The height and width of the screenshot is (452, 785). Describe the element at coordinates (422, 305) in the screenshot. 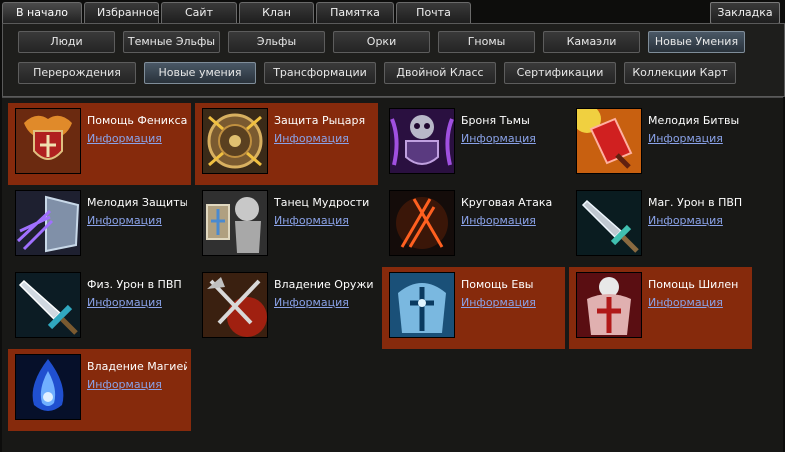

I see `eva-aid-icon` at that location.